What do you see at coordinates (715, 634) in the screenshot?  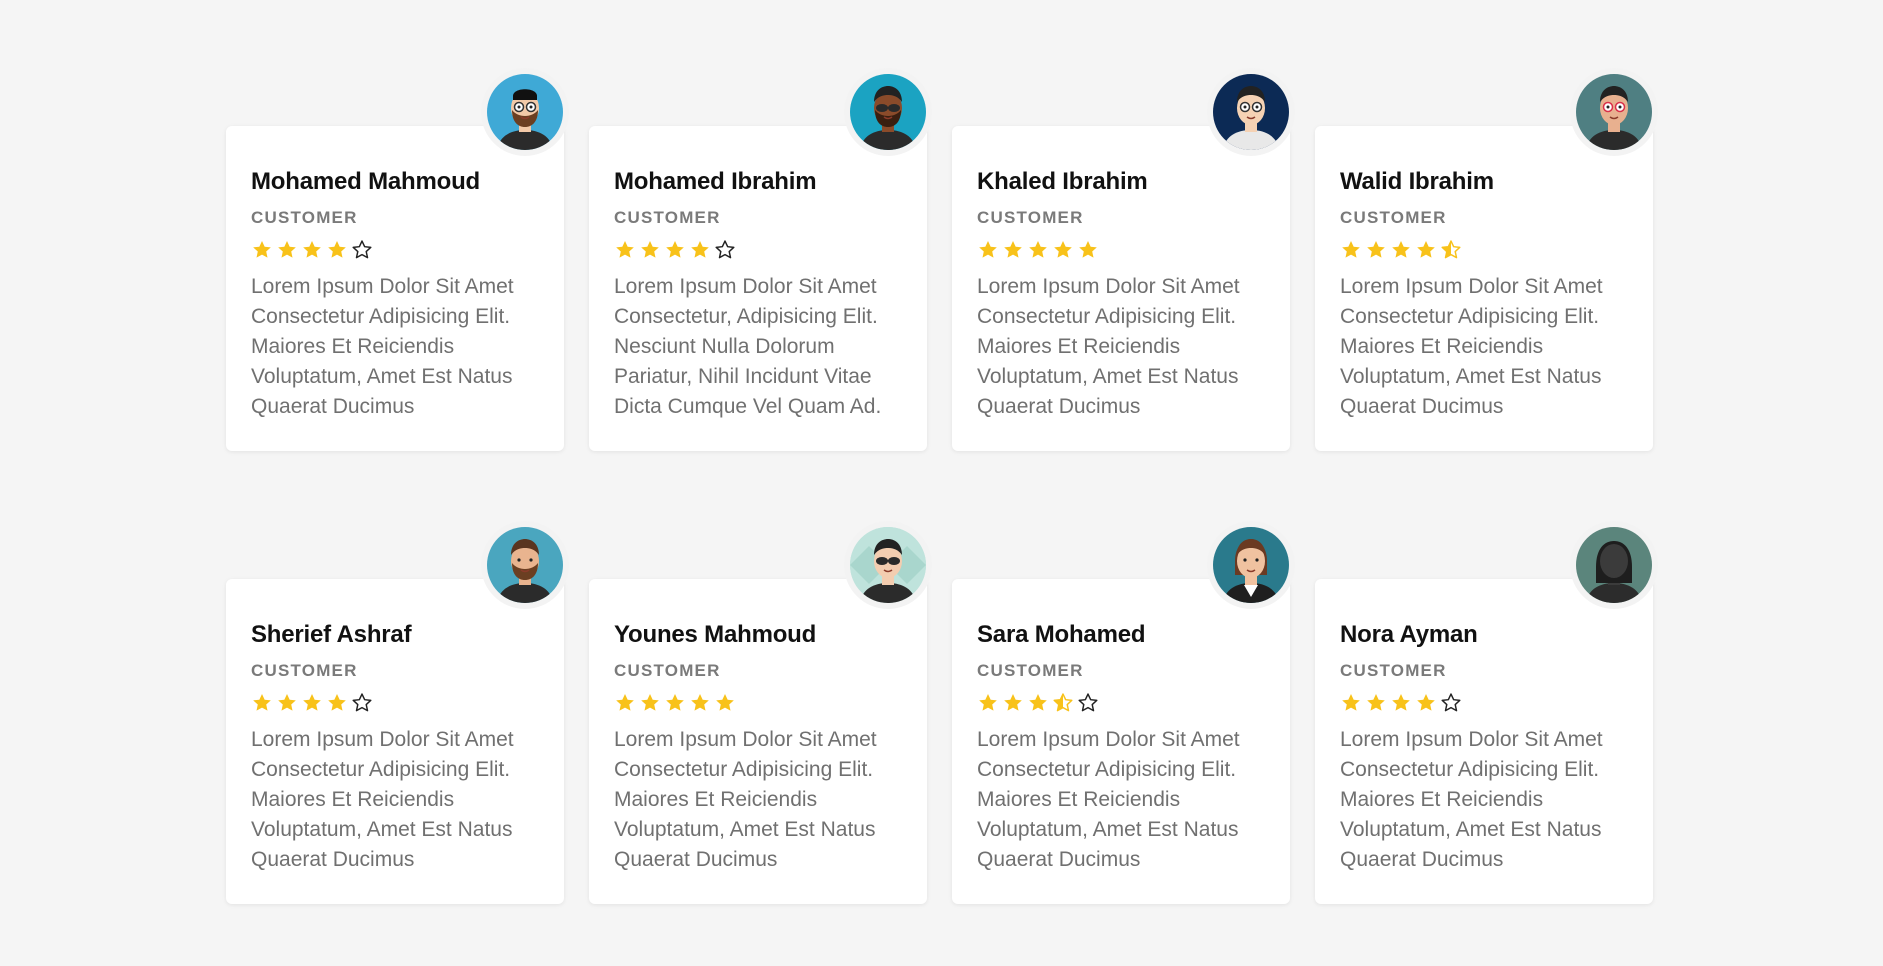 I see `customer-name: Younes Mahmoud` at bounding box center [715, 634].